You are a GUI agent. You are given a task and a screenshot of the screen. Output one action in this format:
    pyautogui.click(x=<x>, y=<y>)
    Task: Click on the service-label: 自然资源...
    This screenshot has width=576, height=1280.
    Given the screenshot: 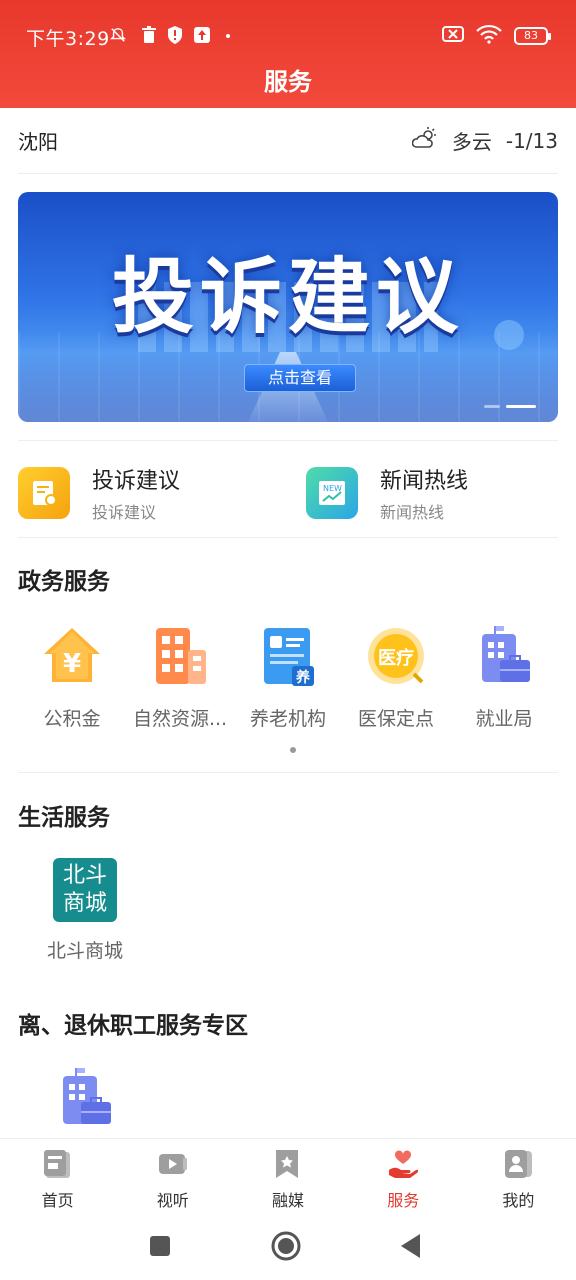 What is the action you would take?
    pyautogui.click(x=180, y=719)
    